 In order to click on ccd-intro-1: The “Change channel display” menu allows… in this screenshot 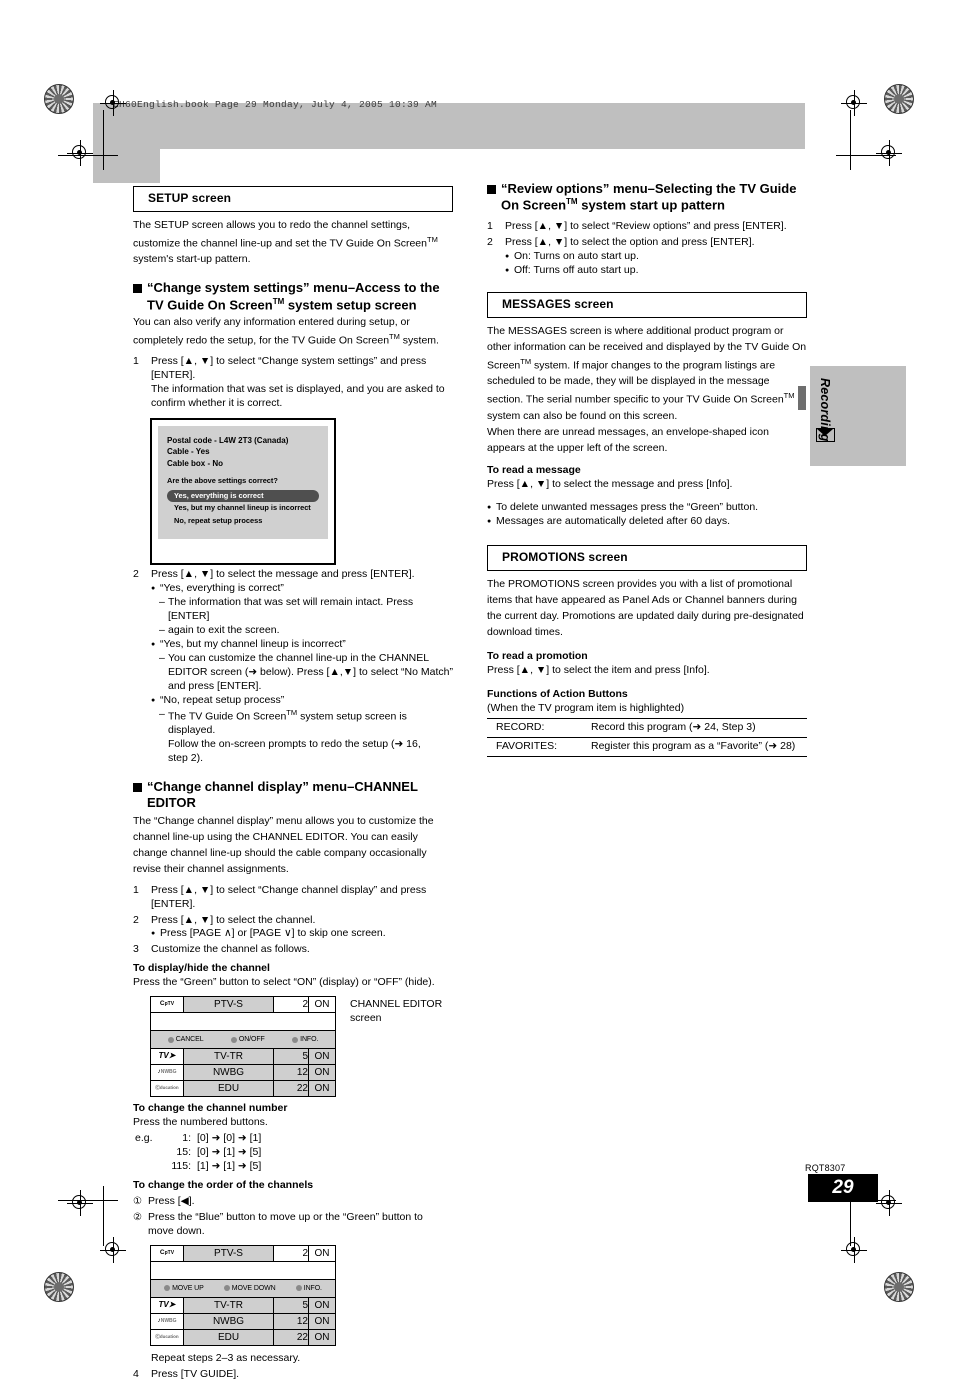, I will do `click(283, 820)`.